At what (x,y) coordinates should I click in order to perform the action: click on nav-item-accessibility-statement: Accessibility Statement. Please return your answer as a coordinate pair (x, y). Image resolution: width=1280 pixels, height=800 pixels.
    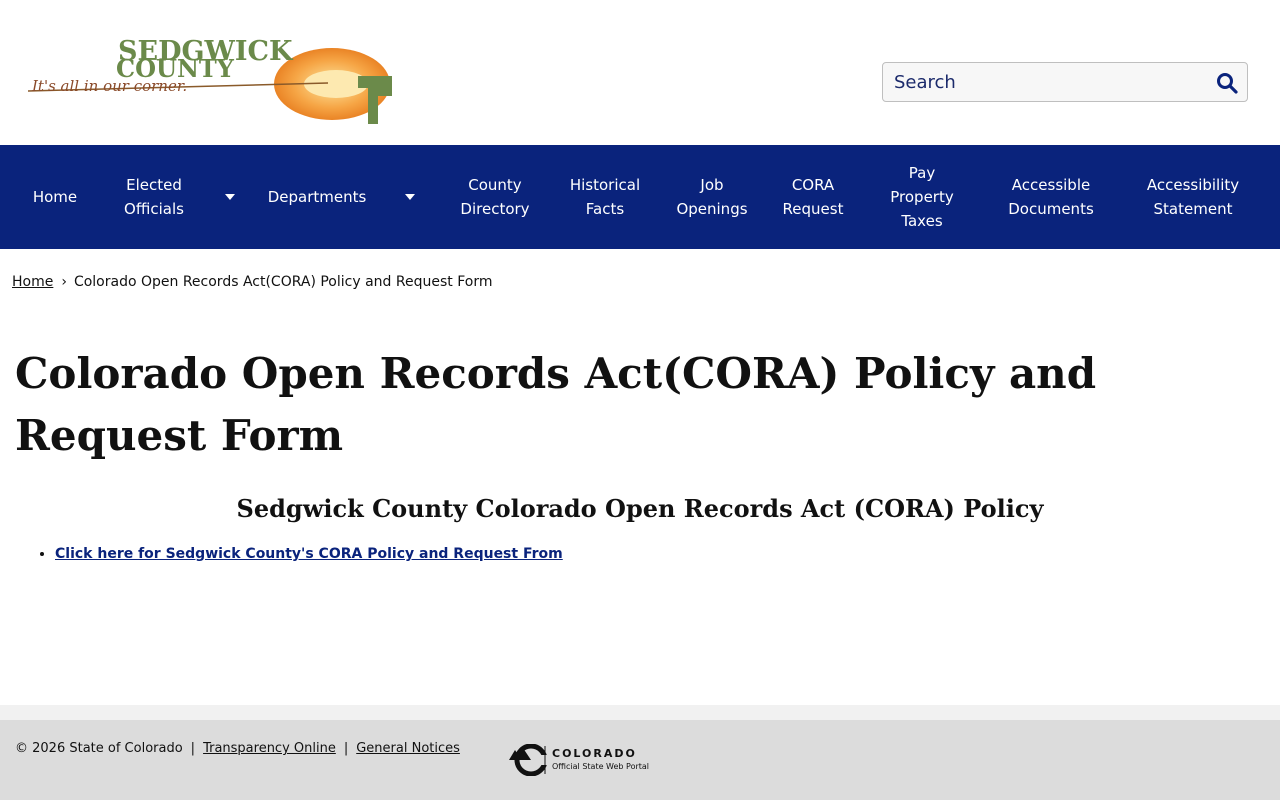
    Looking at the image, I should click on (1193, 197).